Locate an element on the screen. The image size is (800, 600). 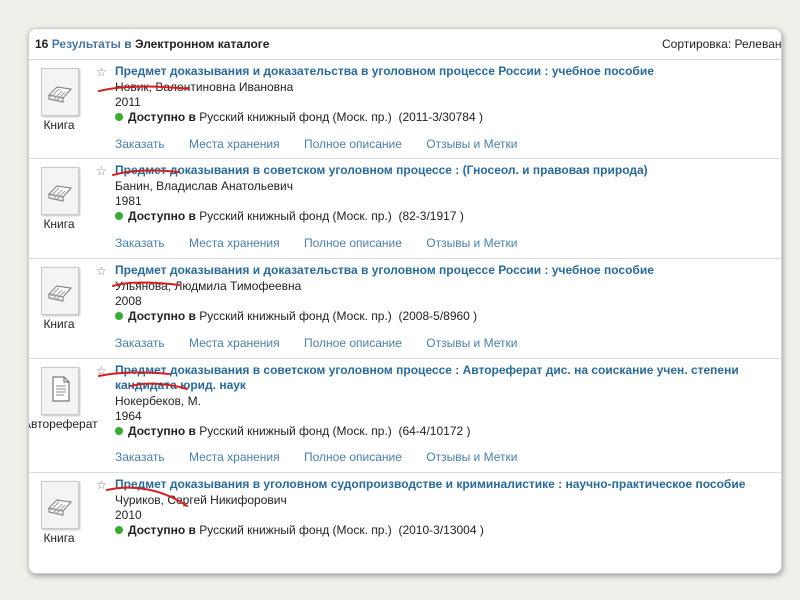
document-icon is located at coordinates (60, 391).